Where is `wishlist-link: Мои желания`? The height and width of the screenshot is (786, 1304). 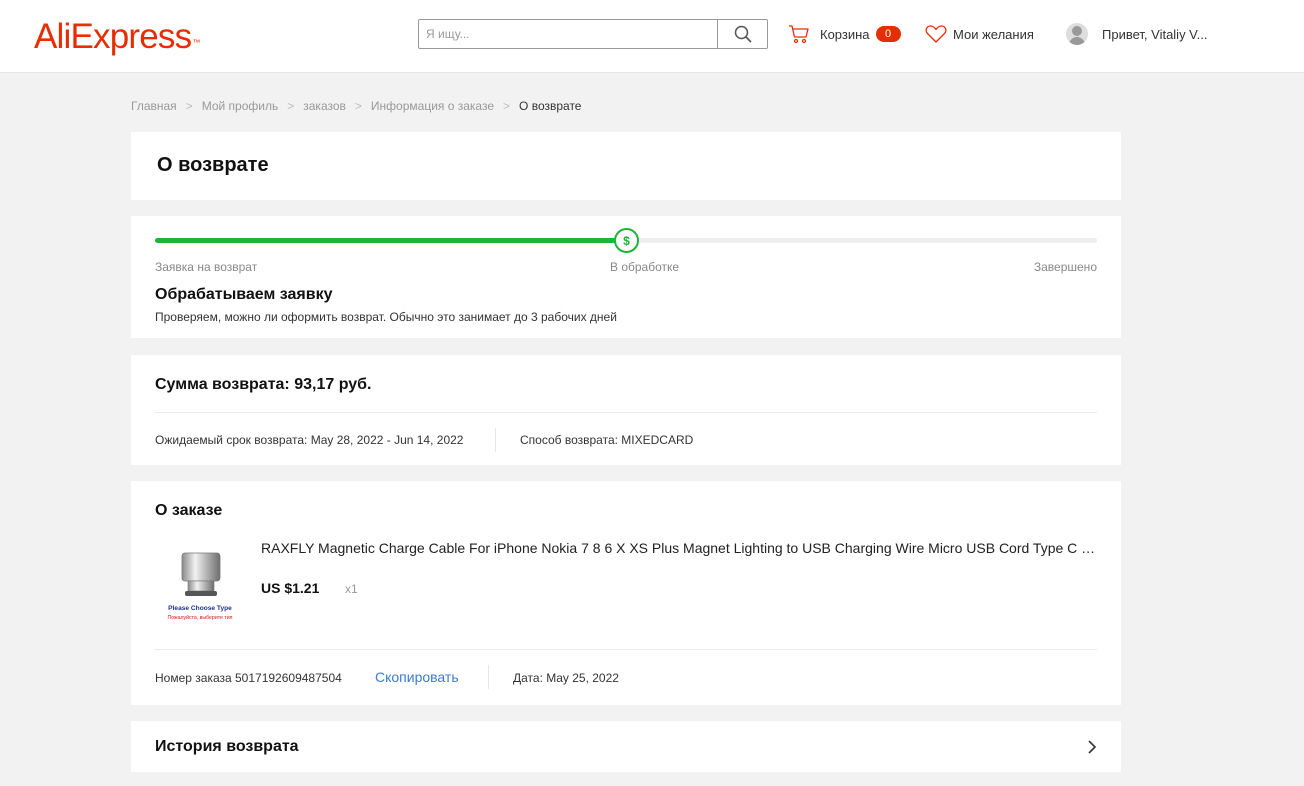 wishlist-link: Мои желания is located at coordinates (979, 34).